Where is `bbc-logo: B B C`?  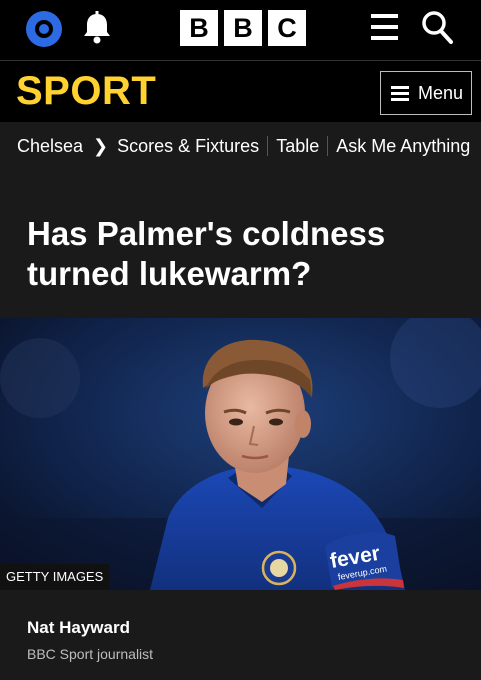
bbc-logo: B B C is located at coordinates (243, 28).